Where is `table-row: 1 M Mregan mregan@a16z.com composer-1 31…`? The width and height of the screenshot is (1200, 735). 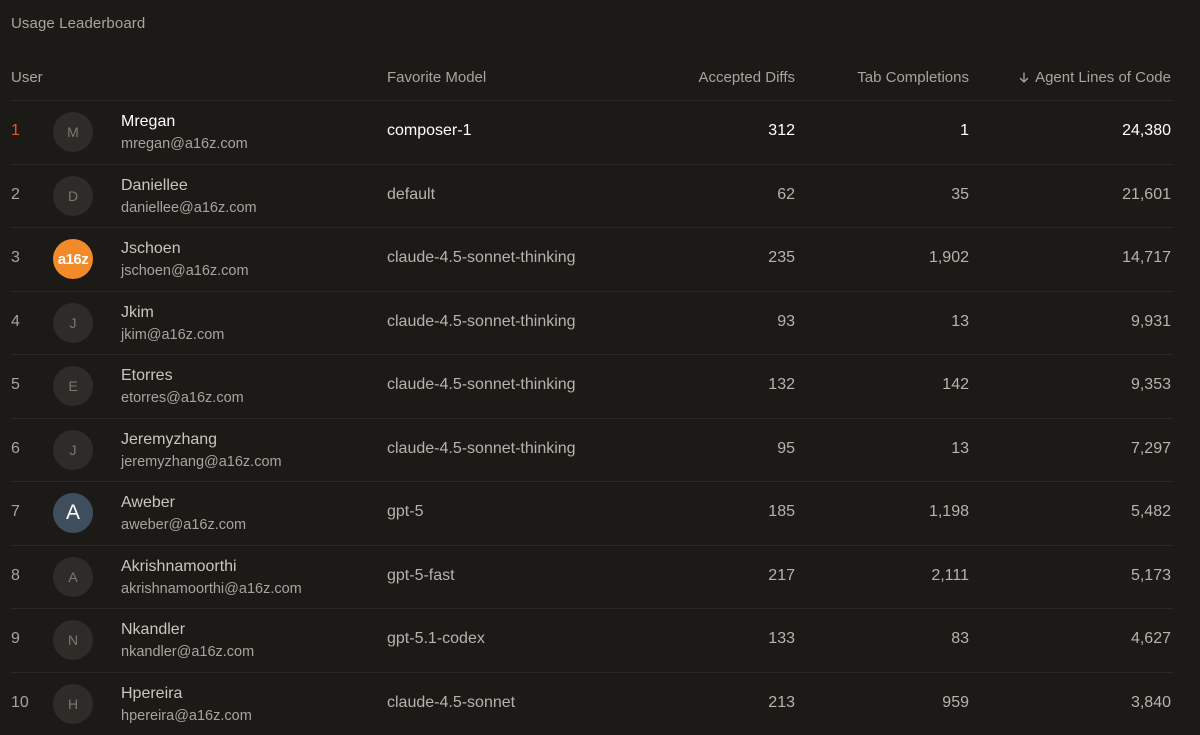 table-row: 1 M Mregan mregan@a16z.com composer-1 31… is located at coordinates (592, 133).